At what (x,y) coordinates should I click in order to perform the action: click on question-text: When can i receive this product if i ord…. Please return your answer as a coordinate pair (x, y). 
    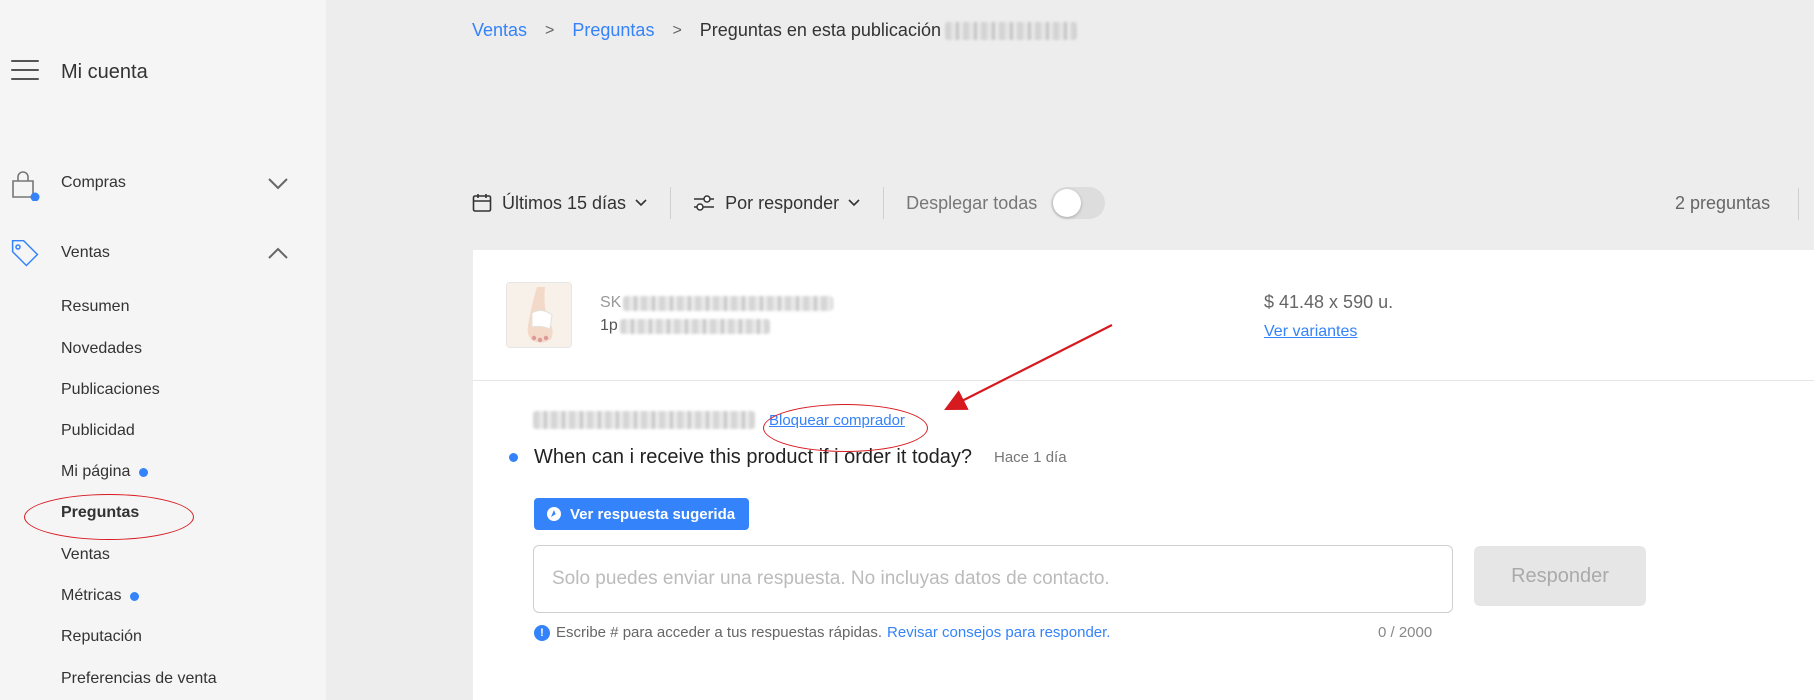
    Looking at the image, I should click on (753, 457).